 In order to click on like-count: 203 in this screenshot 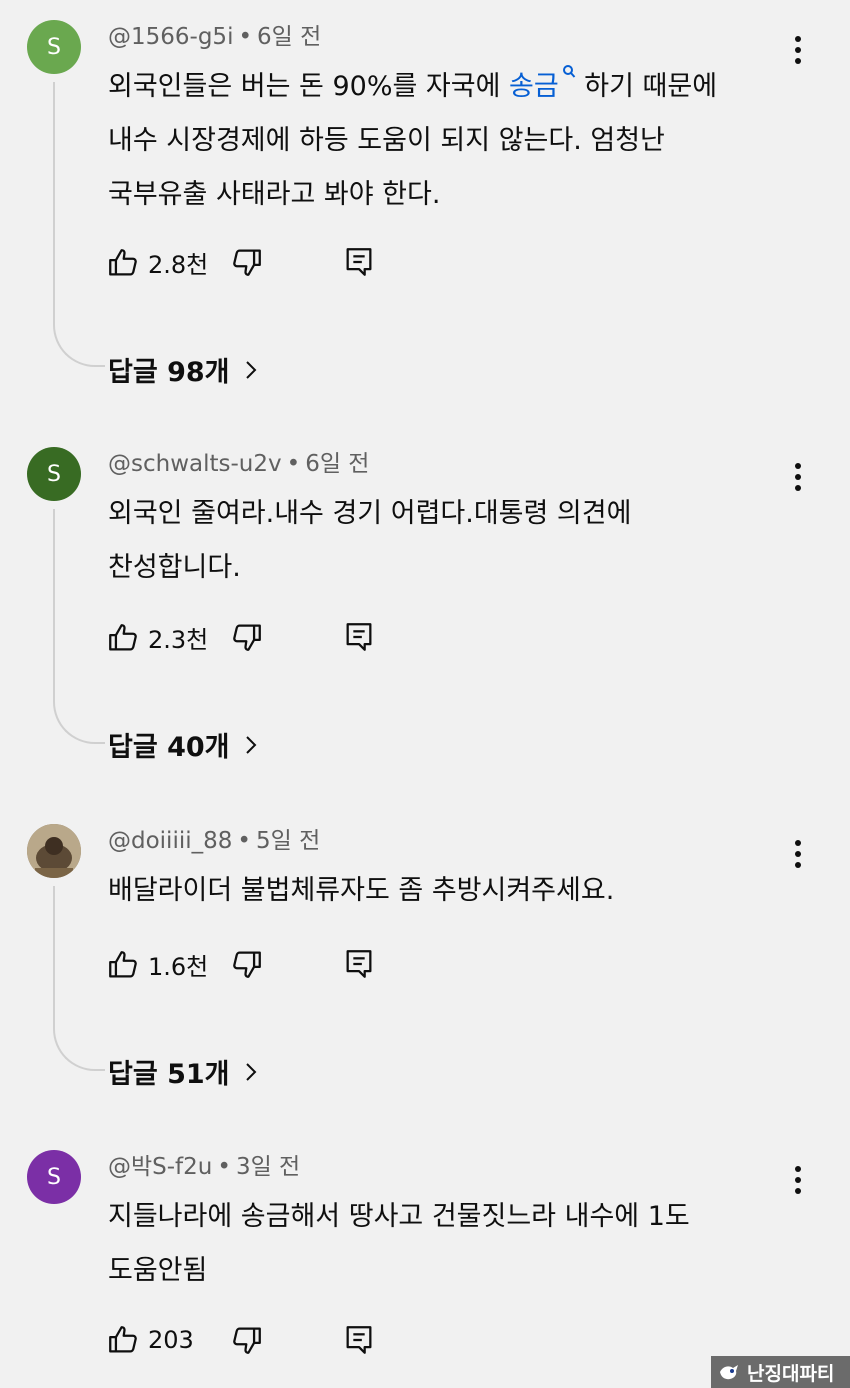, I will do `click(171, 1340)`.